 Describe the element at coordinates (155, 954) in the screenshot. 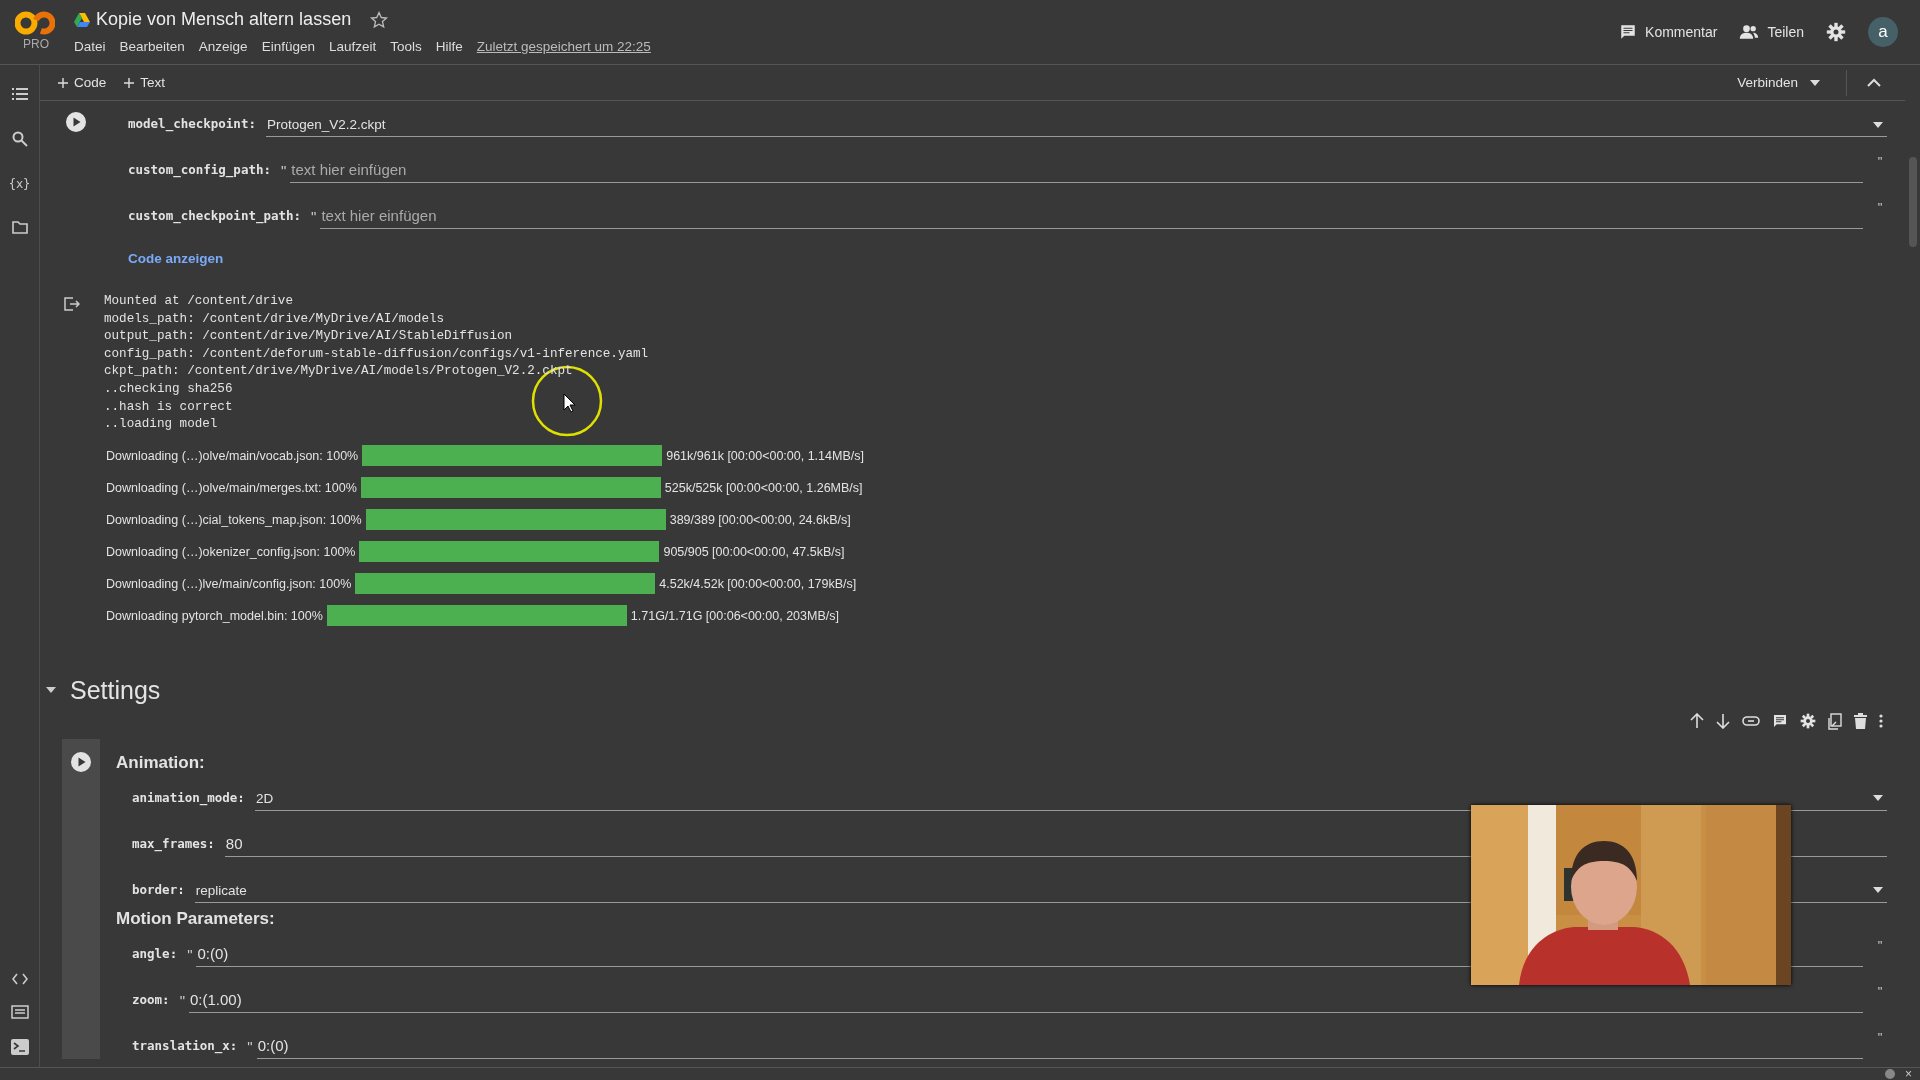

I see `field-label: angle:` at that location.